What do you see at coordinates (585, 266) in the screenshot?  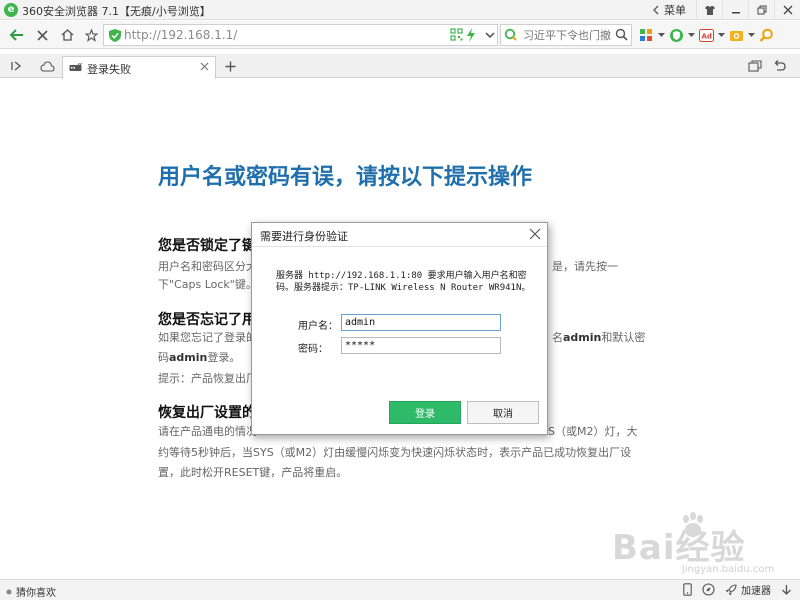 I see `section-text: 是，请先按一` at bounding box center [585, 266].